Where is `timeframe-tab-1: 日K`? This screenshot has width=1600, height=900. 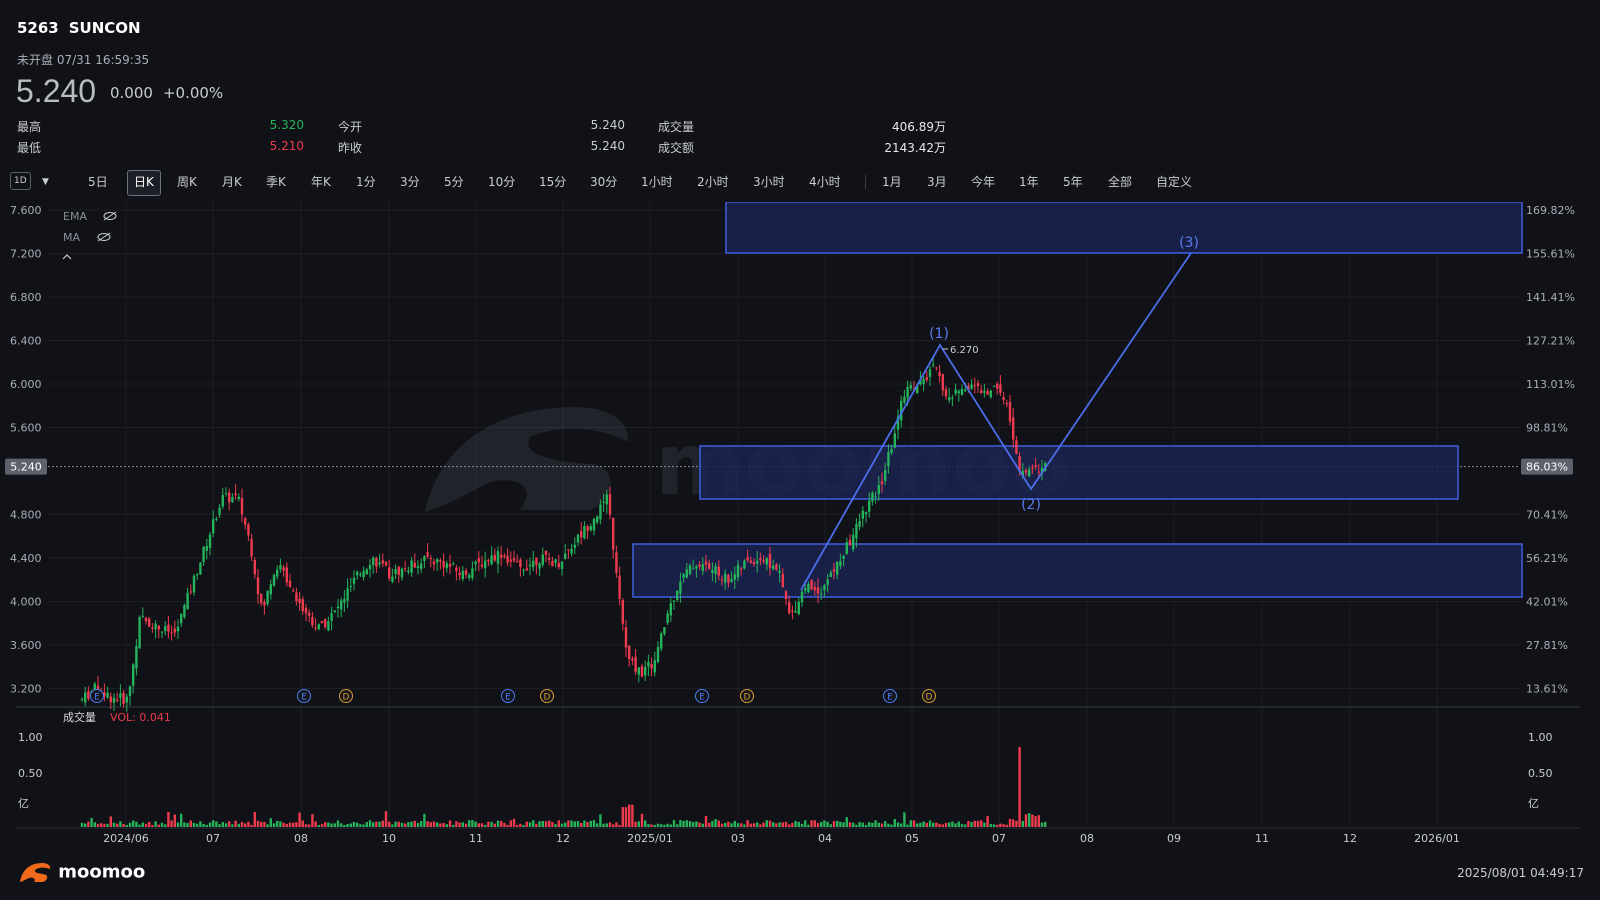
timeframe-tab-1: 日K is located at coordinates (144, 183).